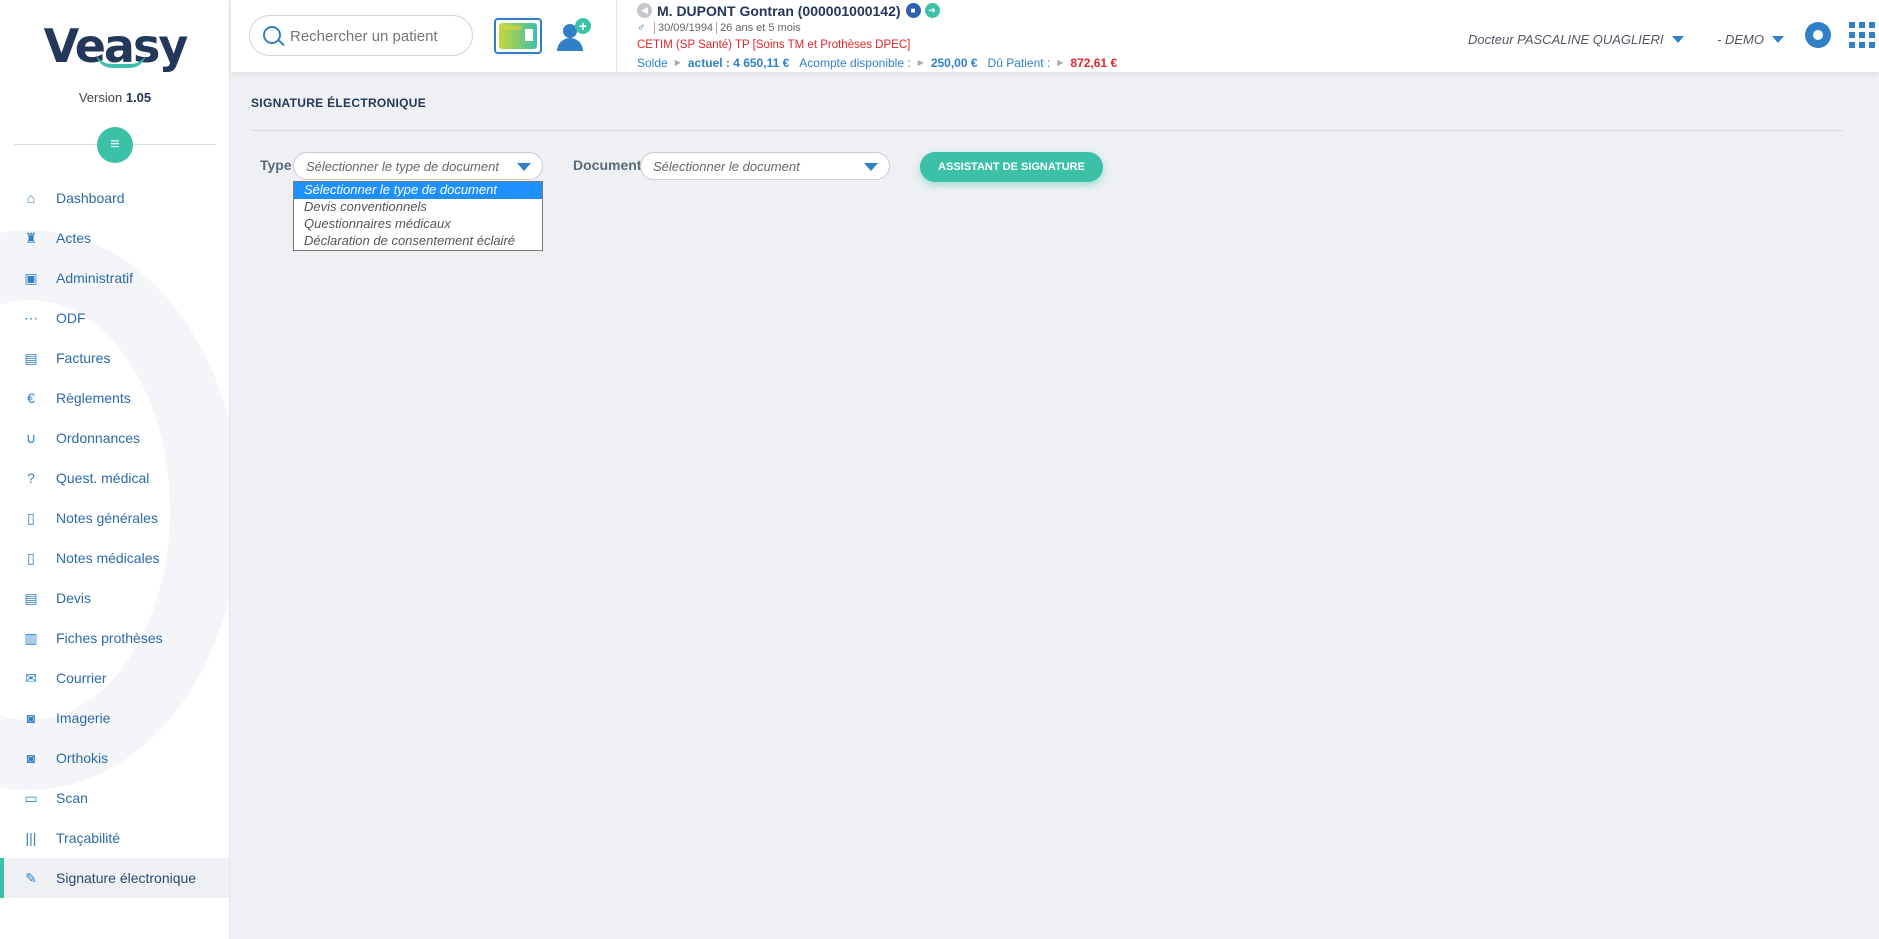 The height and width of the screenshot is (939, 1879). Describe the element at coordinates (779, 11) in the screenshot. I see `patient-name: M. DUPONT Gontran (000001000142)` at that location.